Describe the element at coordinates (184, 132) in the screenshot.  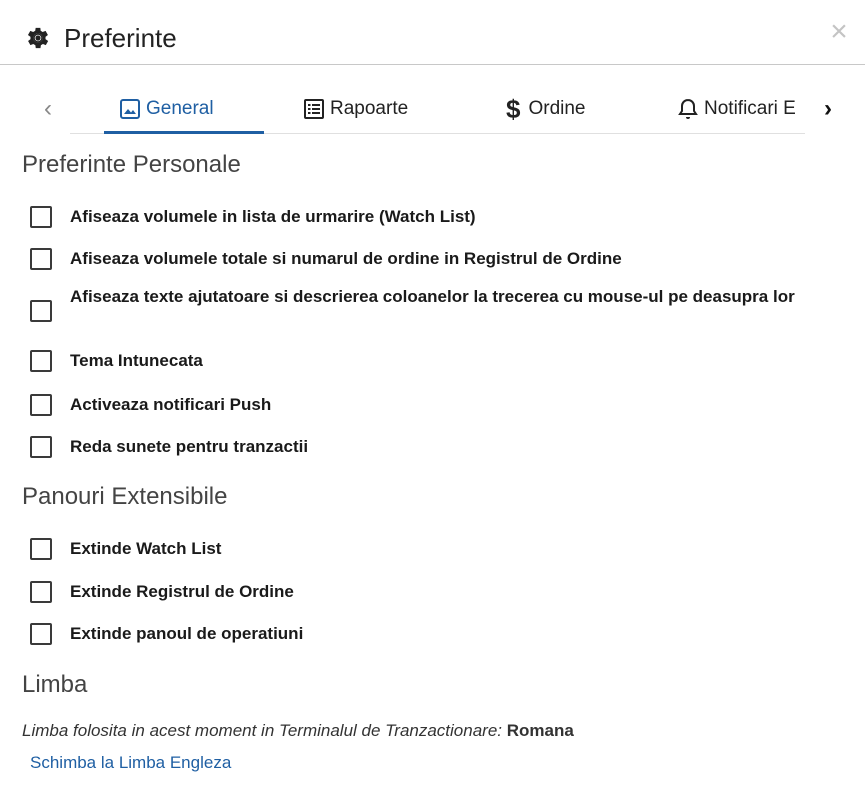
I see `active-tab-indicator` at that location.